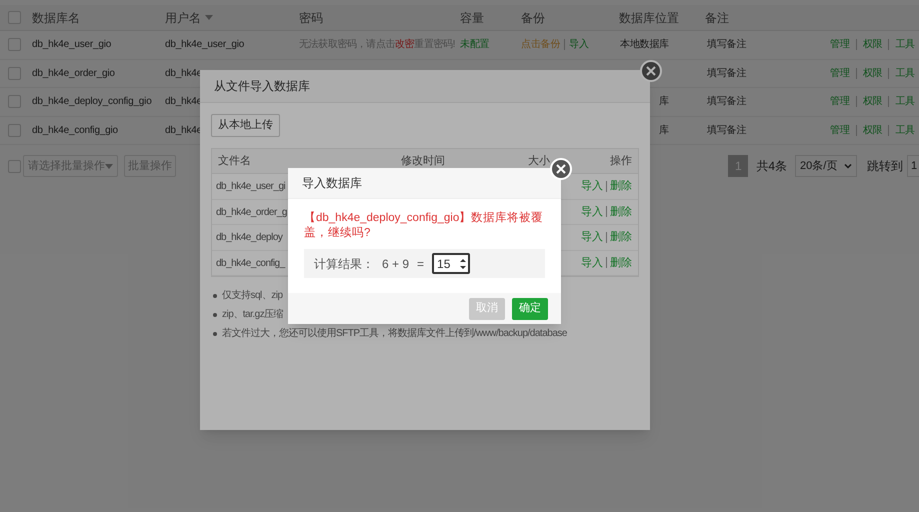  What do you see at coordinates (75, 130) in the screenshot?
I see `table-cell: db_hk4e_config_gio` at bounding box center [75, 130].